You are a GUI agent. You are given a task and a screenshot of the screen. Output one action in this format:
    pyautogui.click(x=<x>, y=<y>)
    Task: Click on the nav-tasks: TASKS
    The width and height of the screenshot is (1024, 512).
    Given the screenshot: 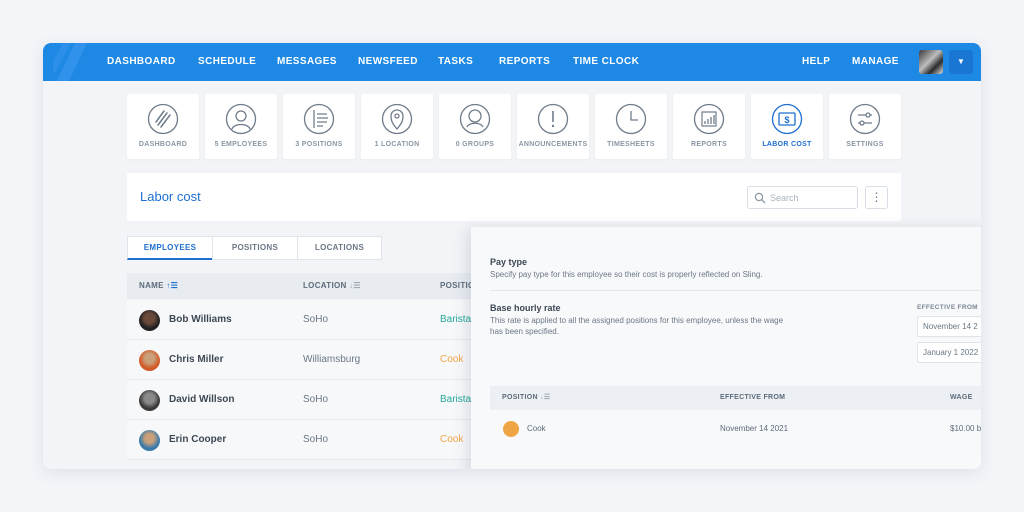 What is the action you would take?
    pyautogui.click(x=455, y=62)
    